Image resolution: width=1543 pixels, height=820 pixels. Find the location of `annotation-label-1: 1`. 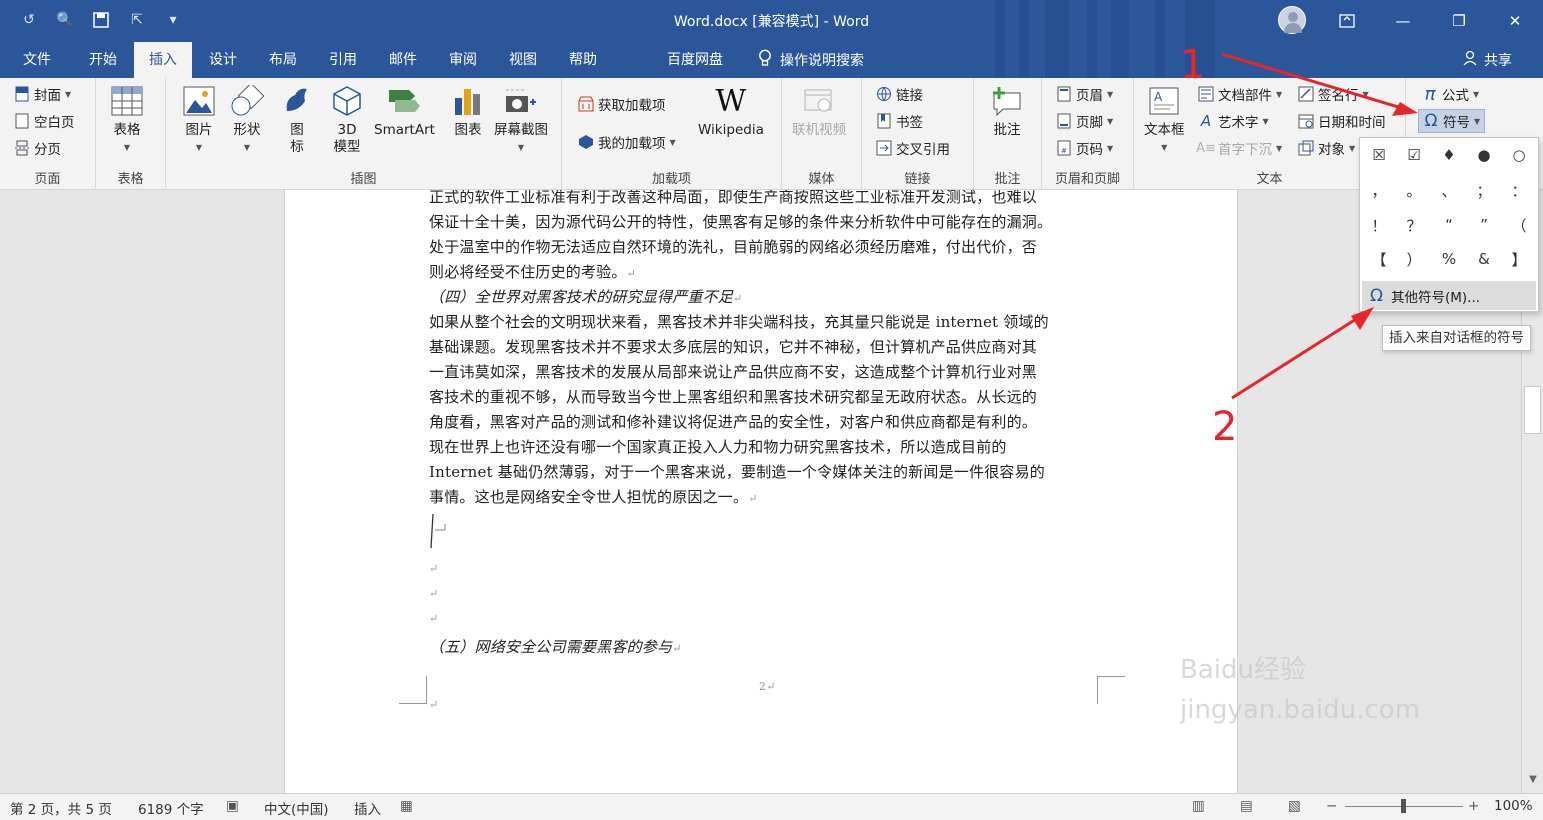

annotation-label-1: 1 is located at coordinates (1193, 65).